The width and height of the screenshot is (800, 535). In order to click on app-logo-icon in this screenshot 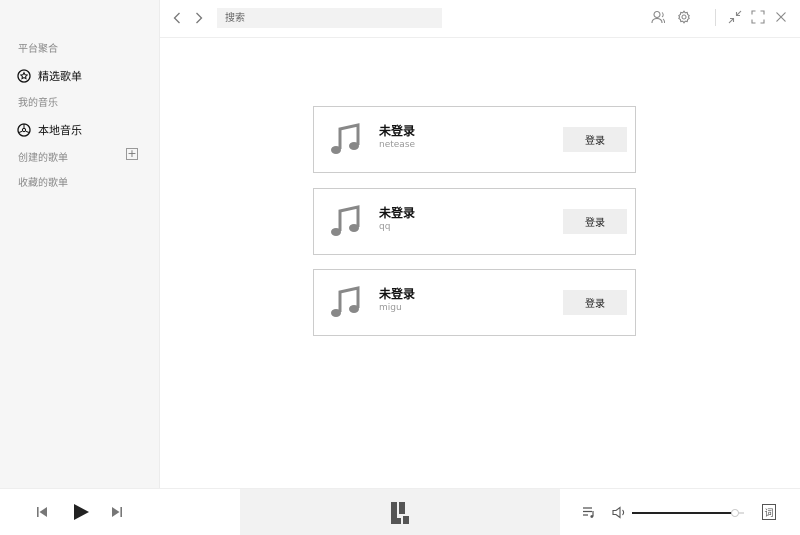, I will do `click(400, 513)`.